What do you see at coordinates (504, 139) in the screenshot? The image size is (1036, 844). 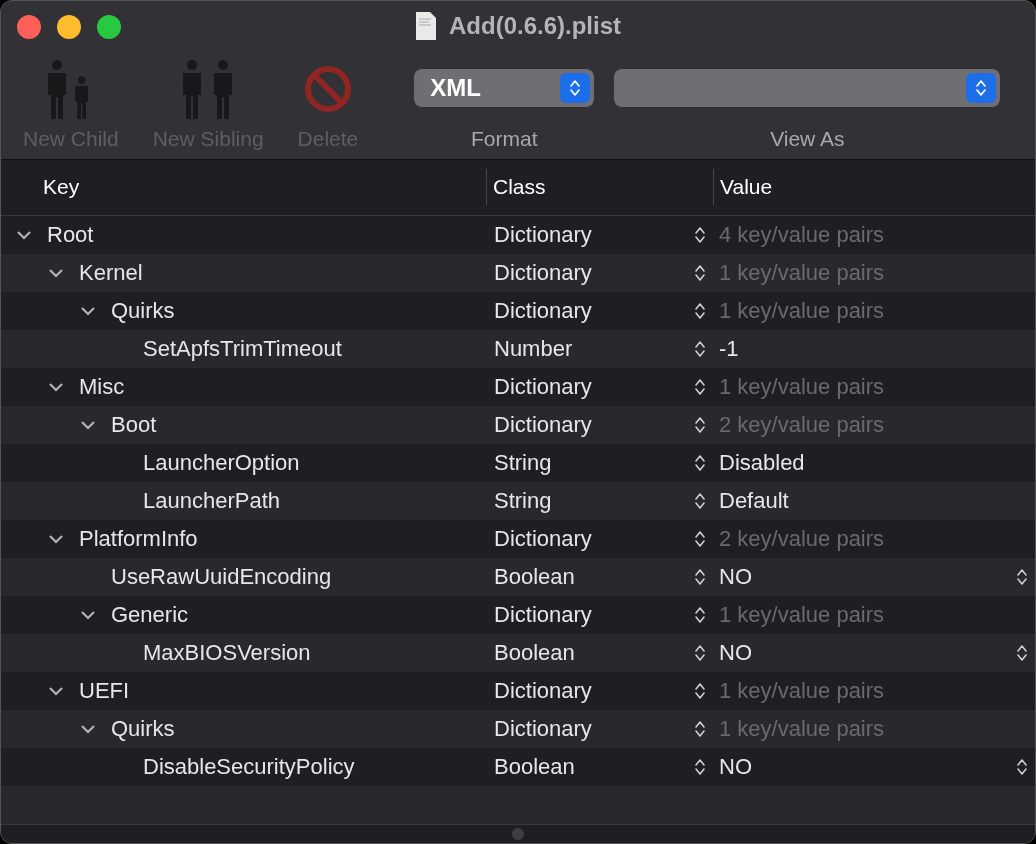 I see `format-label: Format` at bounding box center [504, 139].